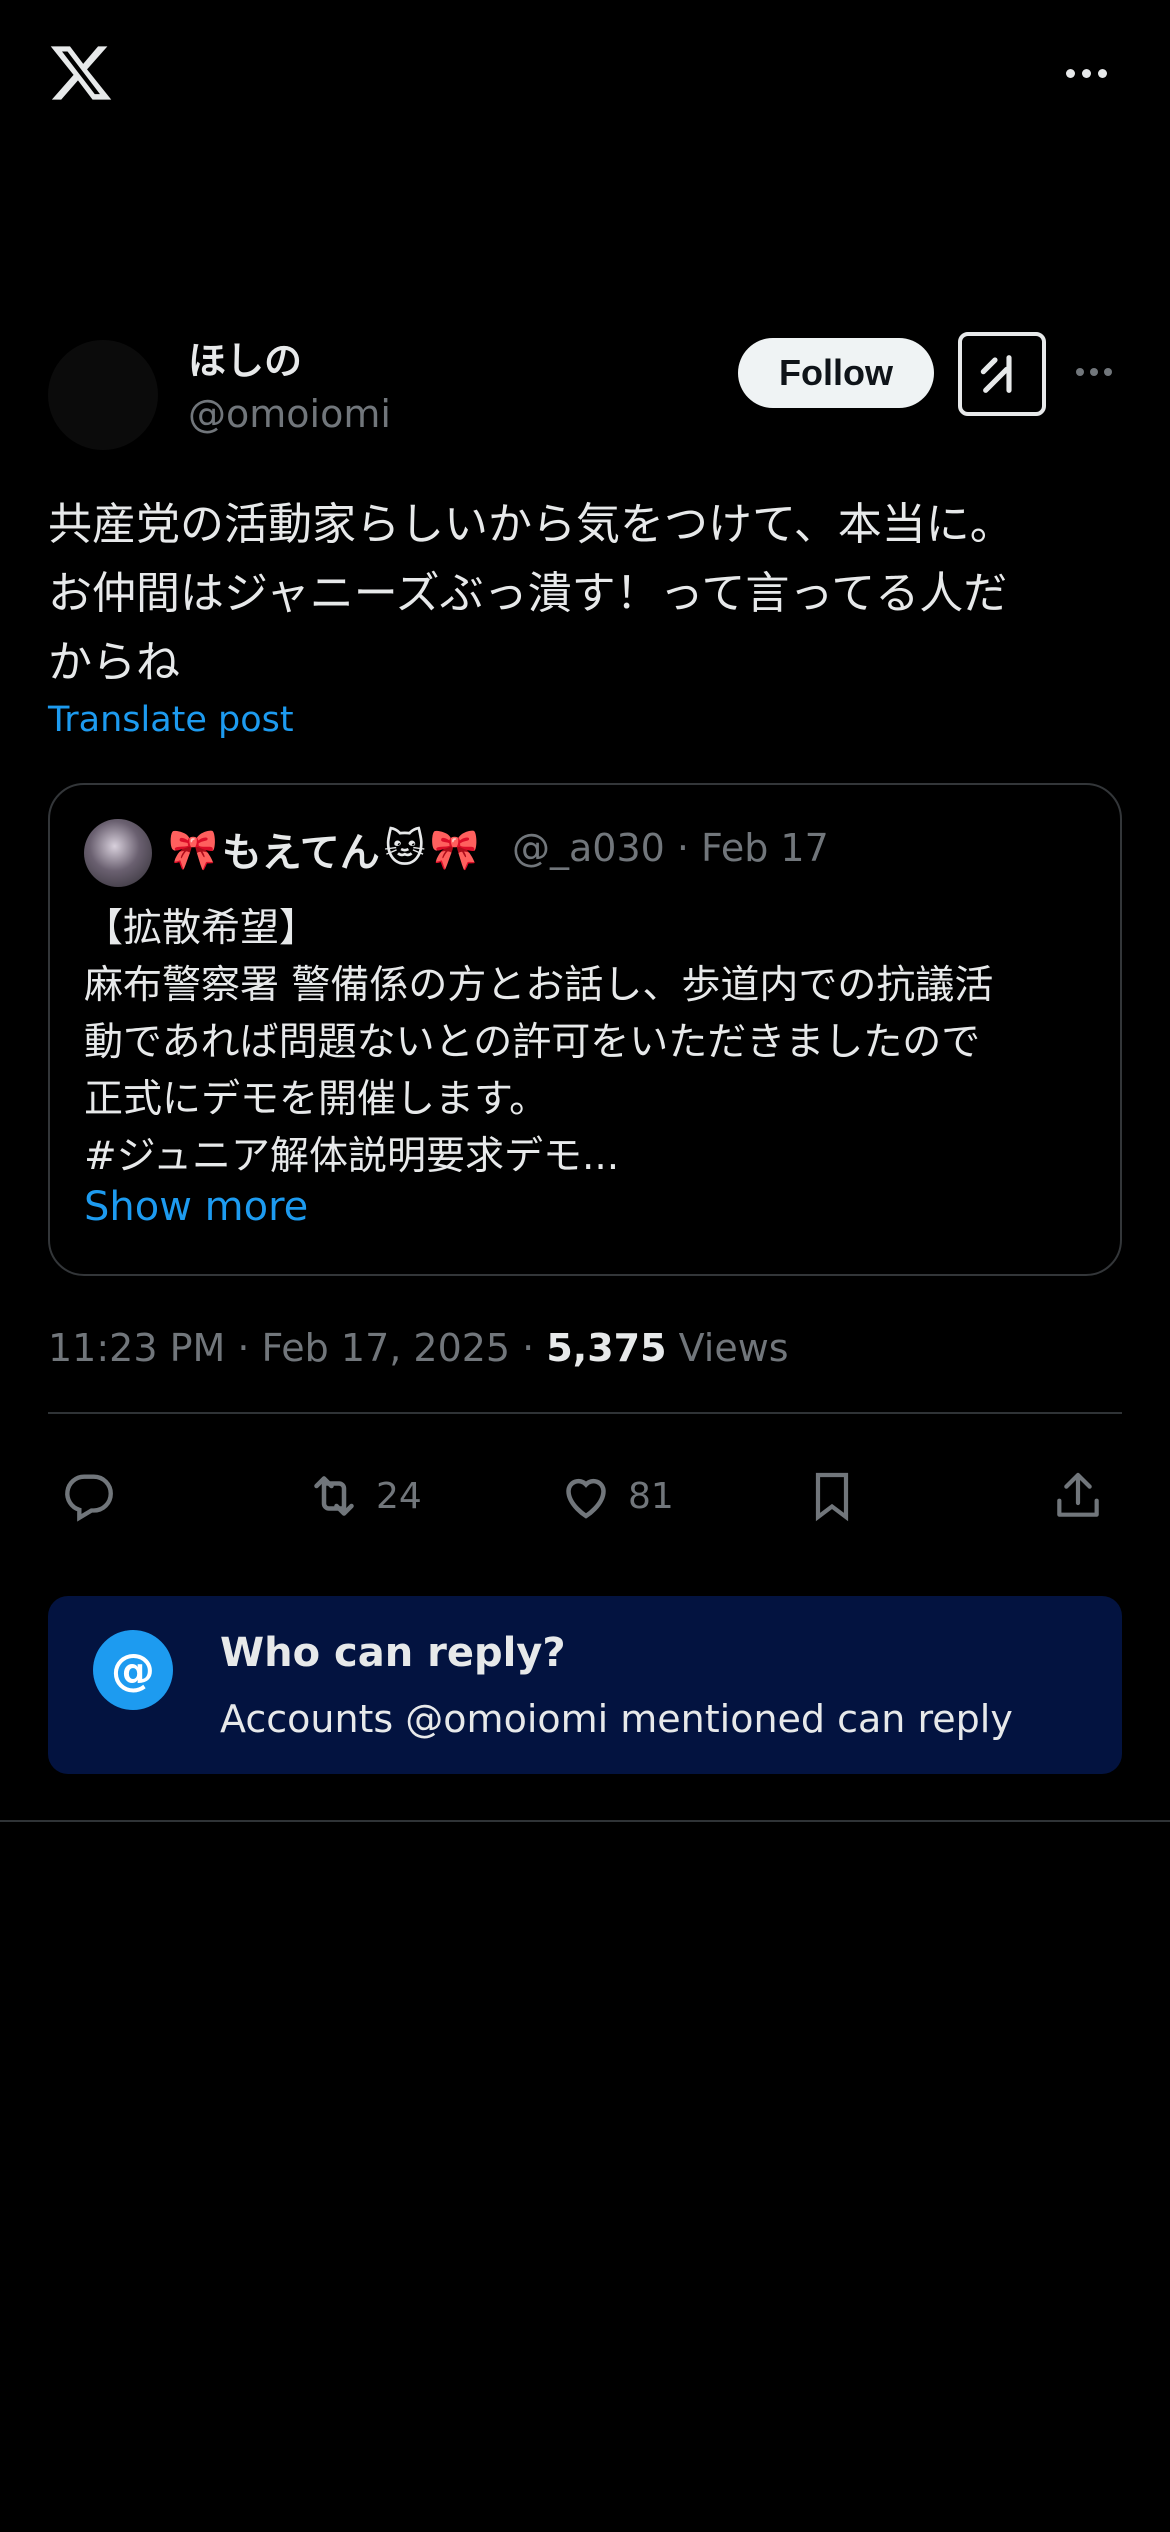  I want to click on quoted-author-name: 🎀 もえてん 🐱 🎀, so click(323, 849).